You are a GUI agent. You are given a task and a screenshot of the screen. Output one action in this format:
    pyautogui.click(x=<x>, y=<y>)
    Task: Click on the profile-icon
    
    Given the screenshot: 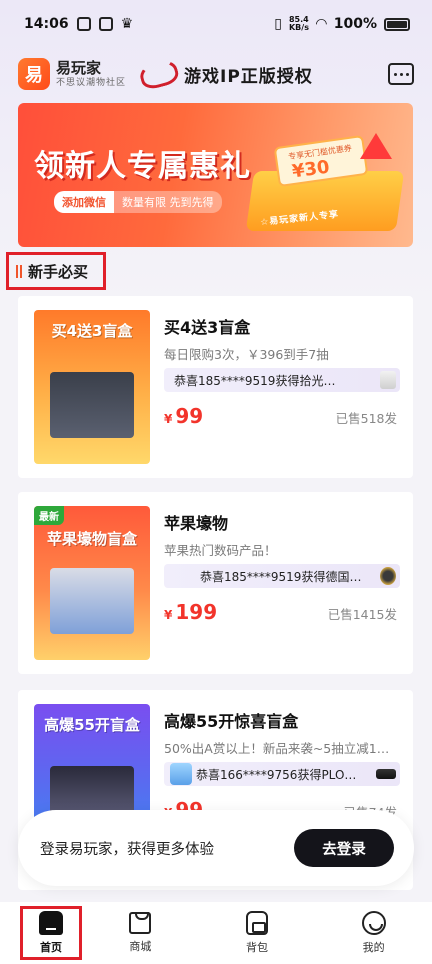 What is the action you would take?
    pyautogui.click(x=373, y=923)
    